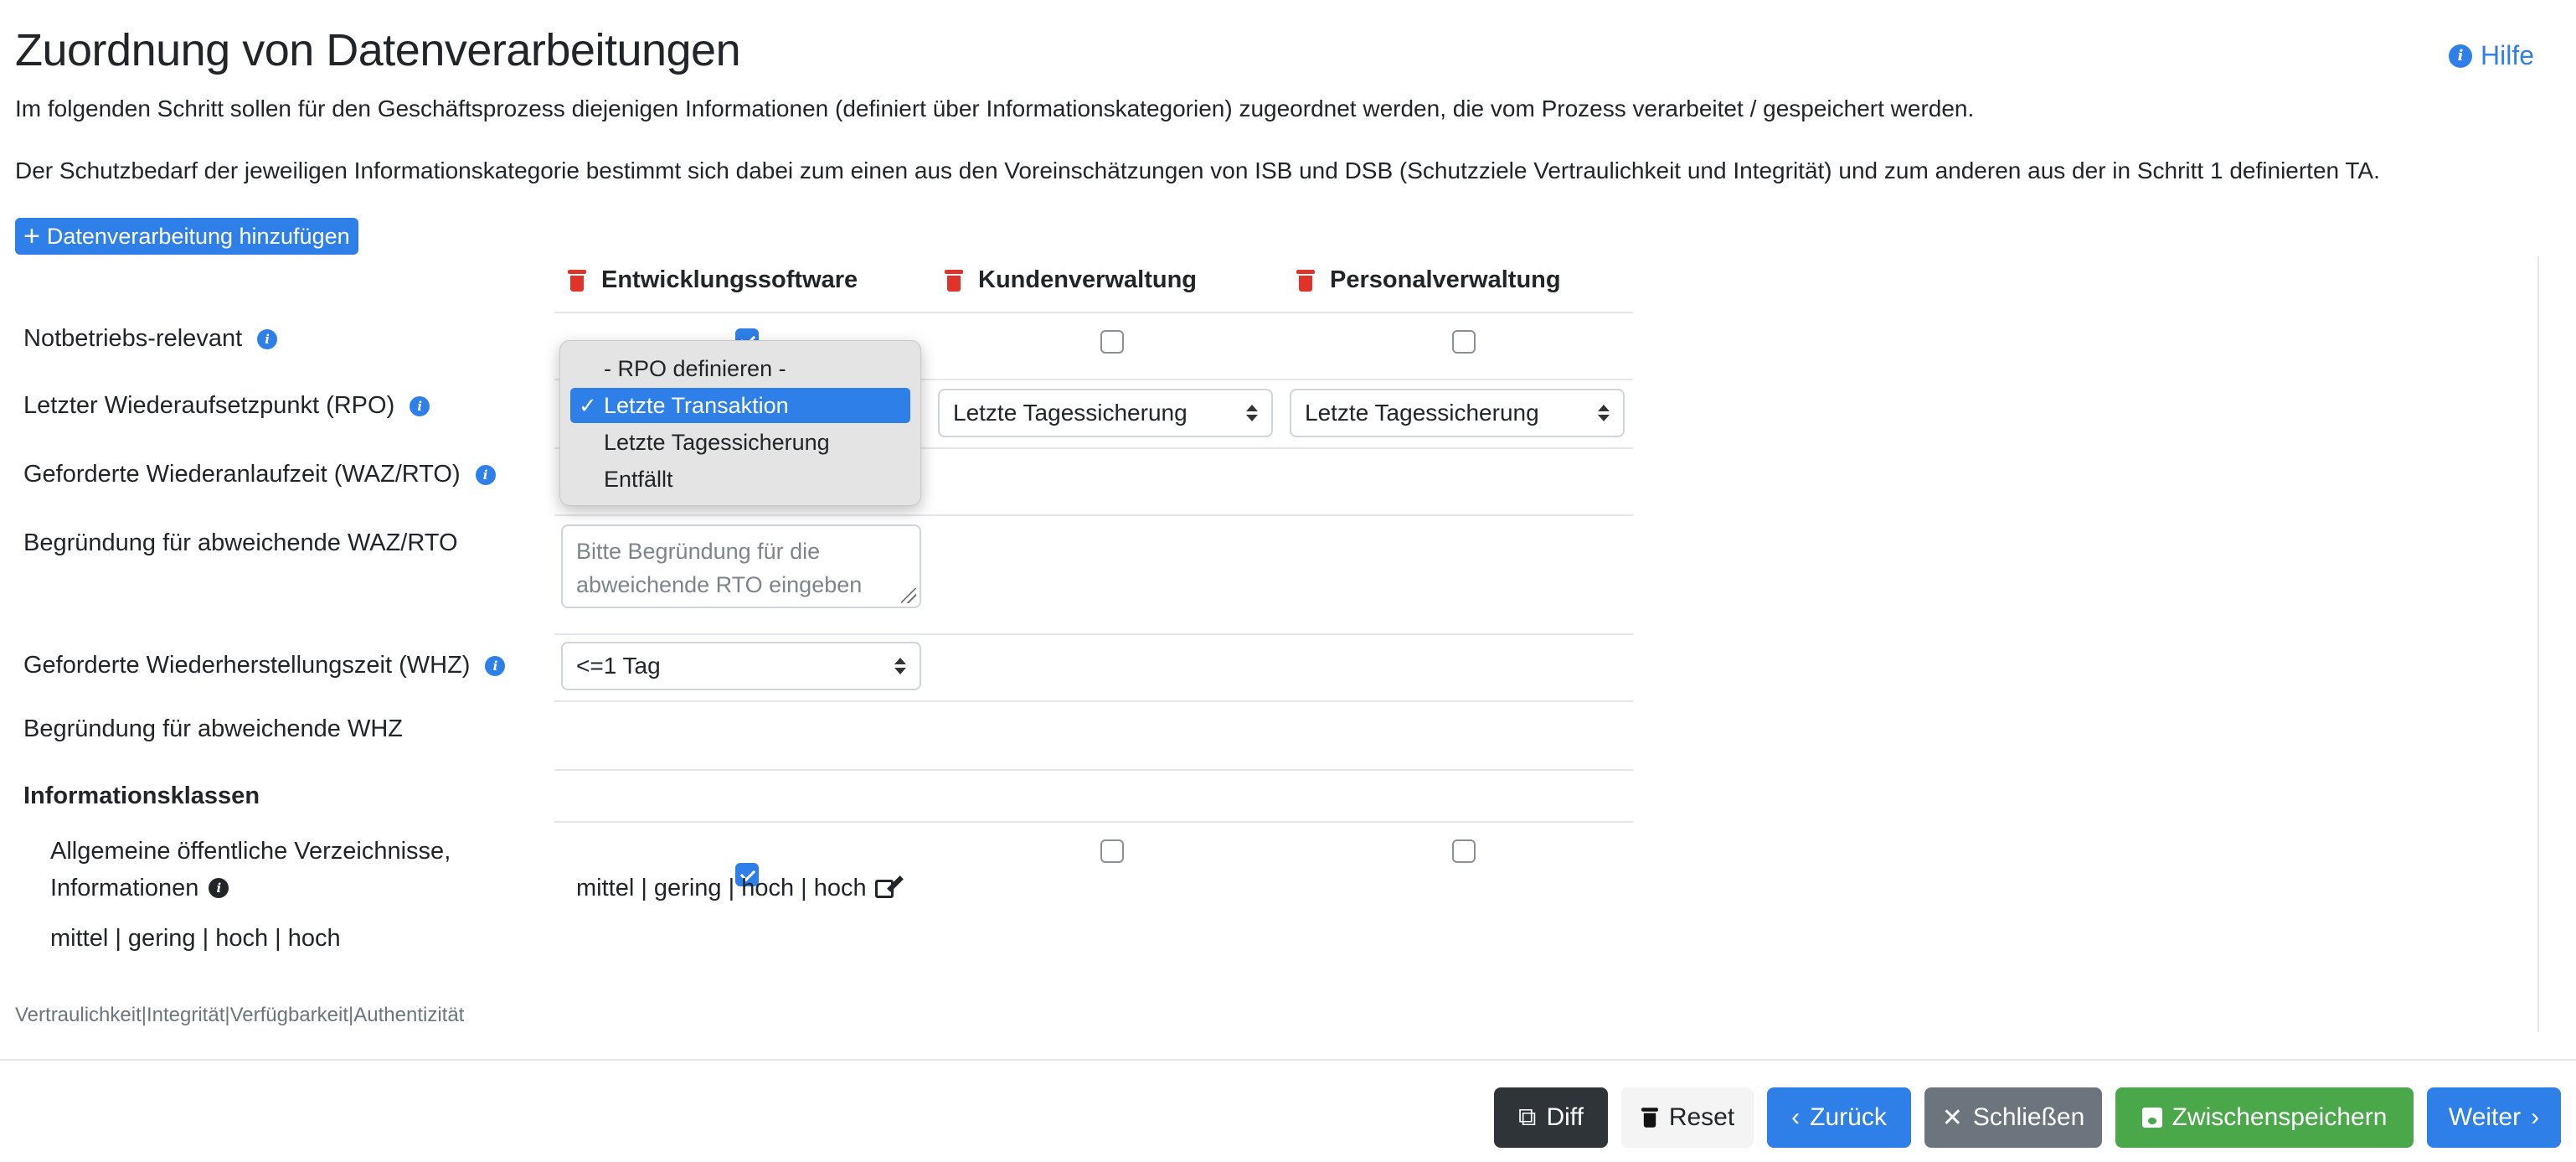 The width and height of the screenshot is (2576, 1162). I want to click on row-label-text: Geforderte Wiederherstellungszeit (WHZ), so click(247, 665).